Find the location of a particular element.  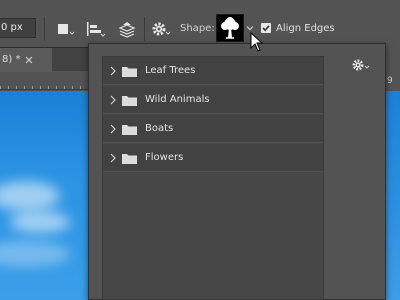

ruler-number: 9 is located at coordinates (390, 81).